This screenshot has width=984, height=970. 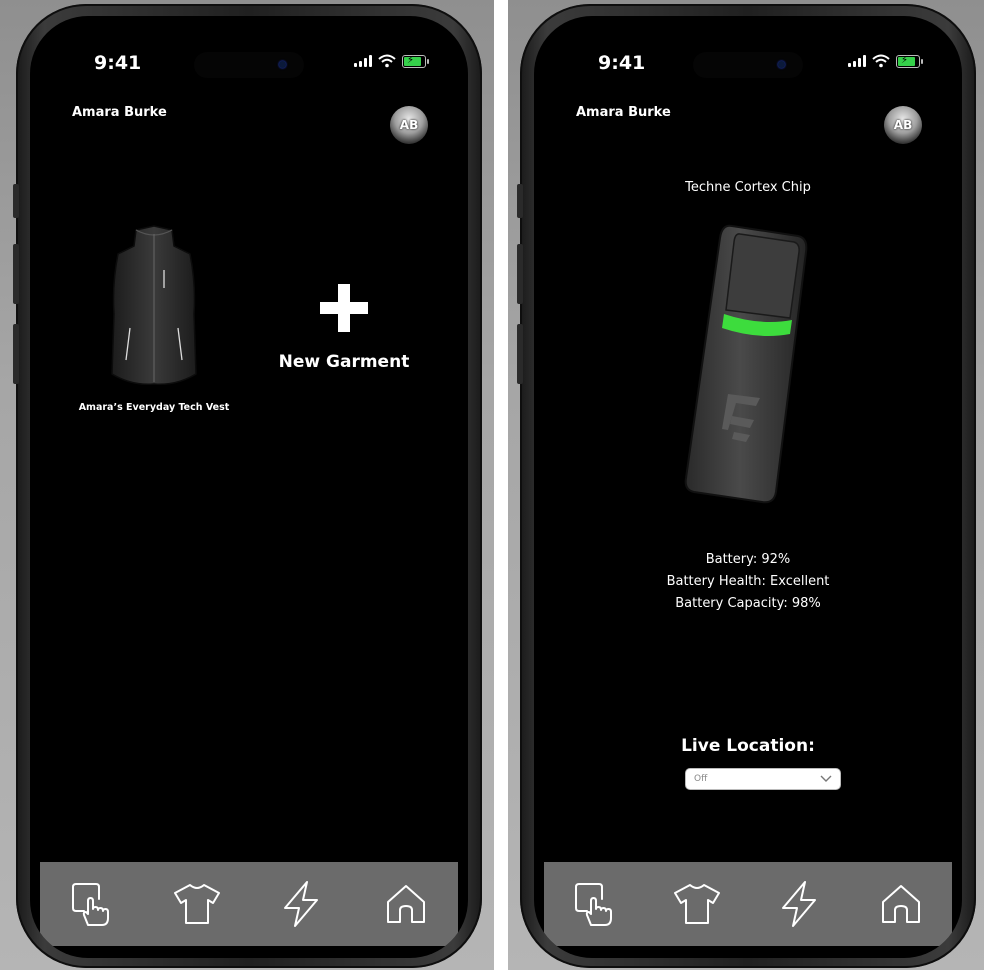 I want to click on new-garment-button: New Garment, so click(x=344, y=328).